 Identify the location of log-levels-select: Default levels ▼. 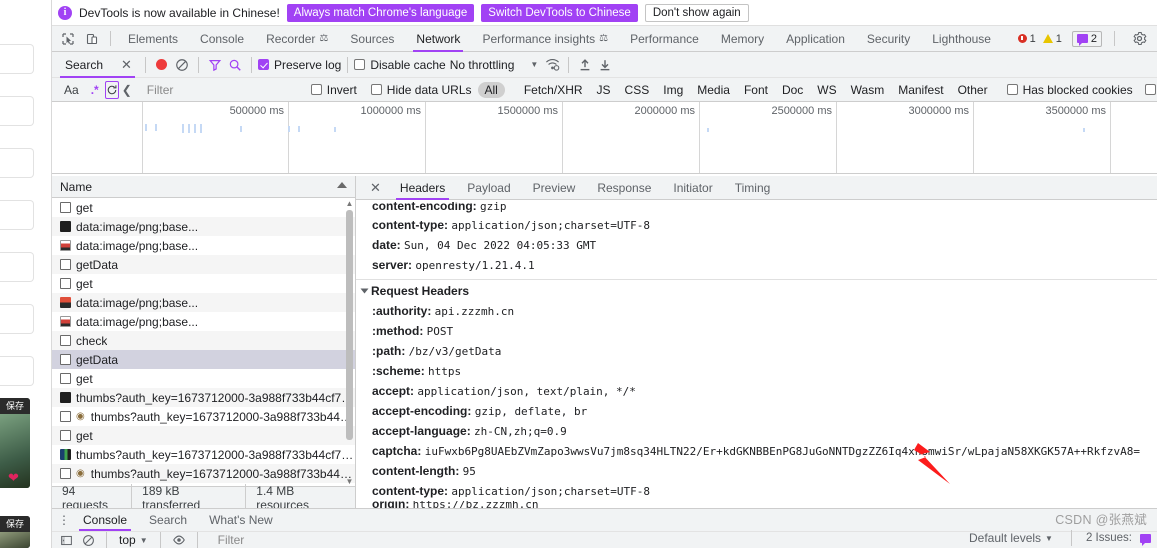
(1011, 538).